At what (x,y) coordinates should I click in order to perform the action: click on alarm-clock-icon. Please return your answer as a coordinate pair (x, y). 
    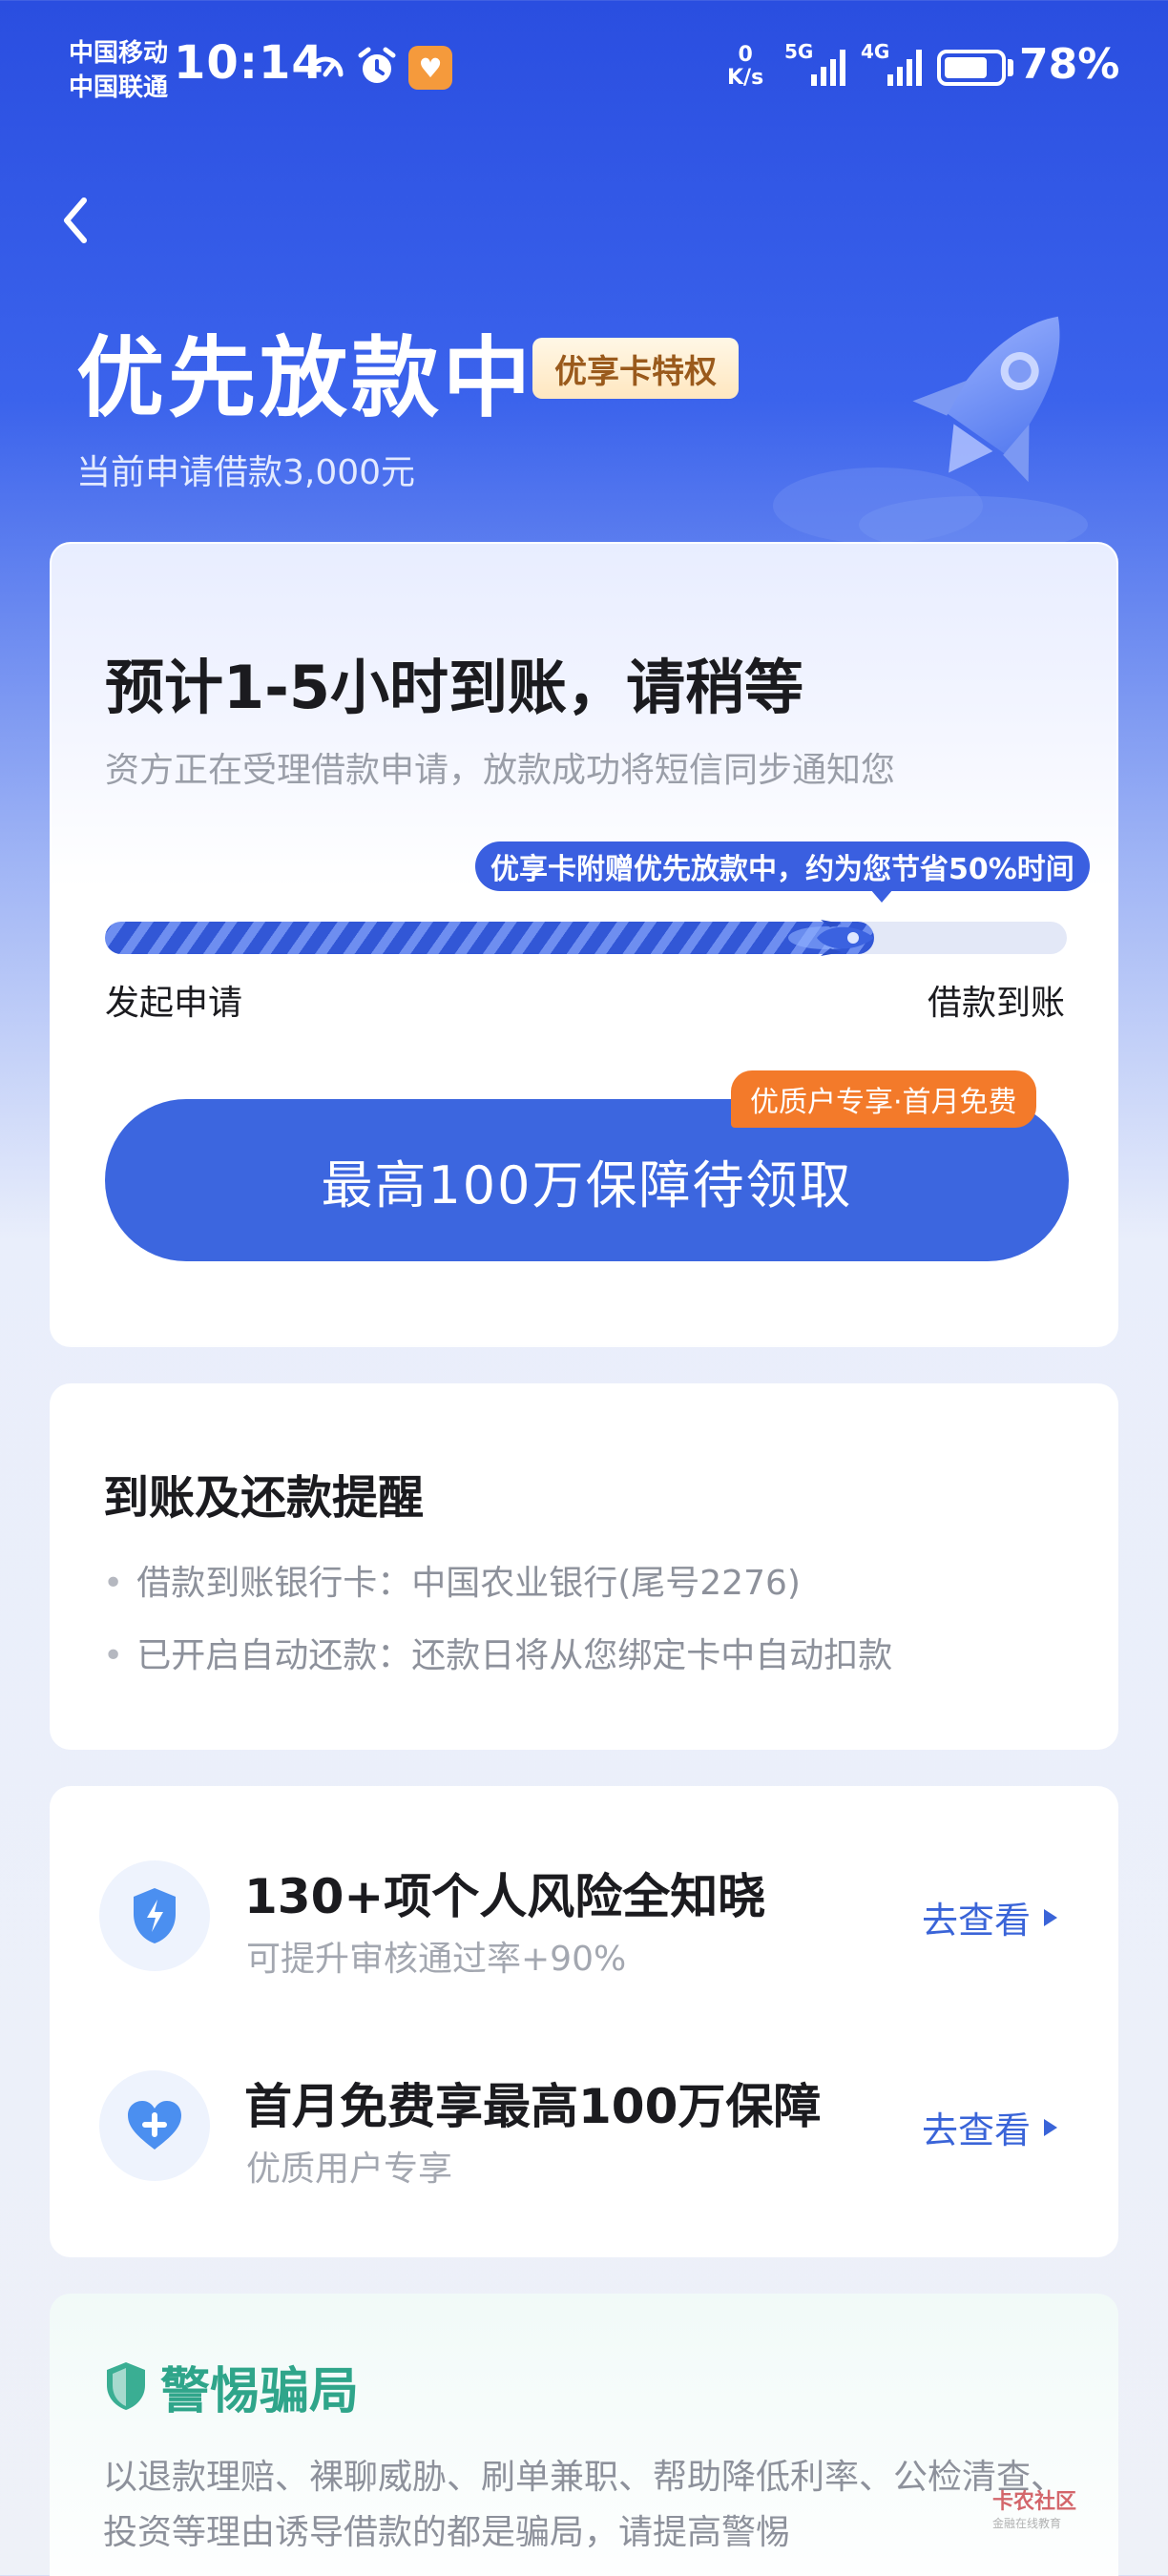
    Looking at the image, I should click on (377, 67).